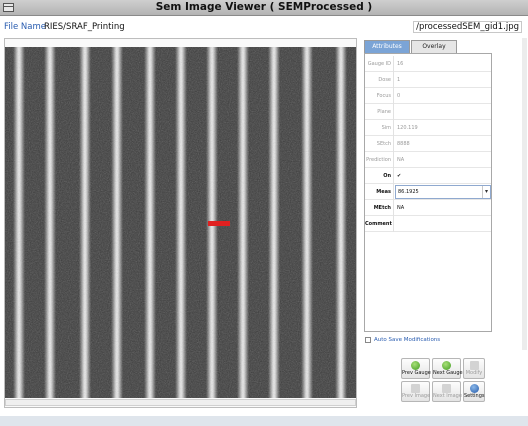 This screenshot has height=426, width=528. I want to click on attr-value: 16, so click(400, 64).